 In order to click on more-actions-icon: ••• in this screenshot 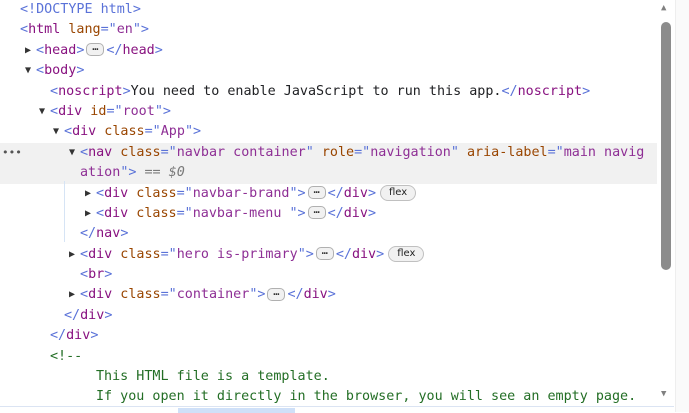, I will do `click(12, 153)`.